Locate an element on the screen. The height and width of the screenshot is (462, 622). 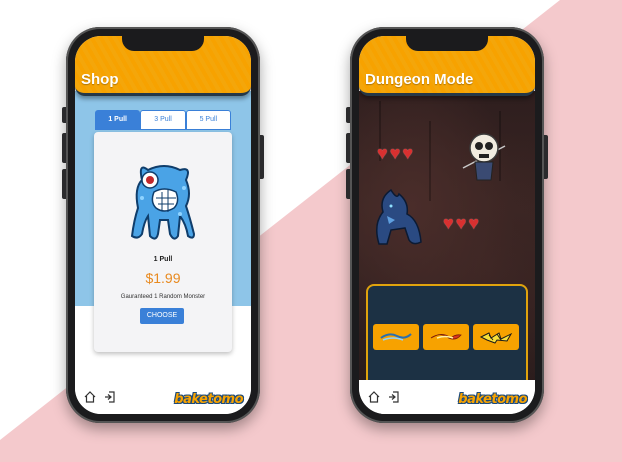
attack-button-fire is located at coordinates (446, 337).